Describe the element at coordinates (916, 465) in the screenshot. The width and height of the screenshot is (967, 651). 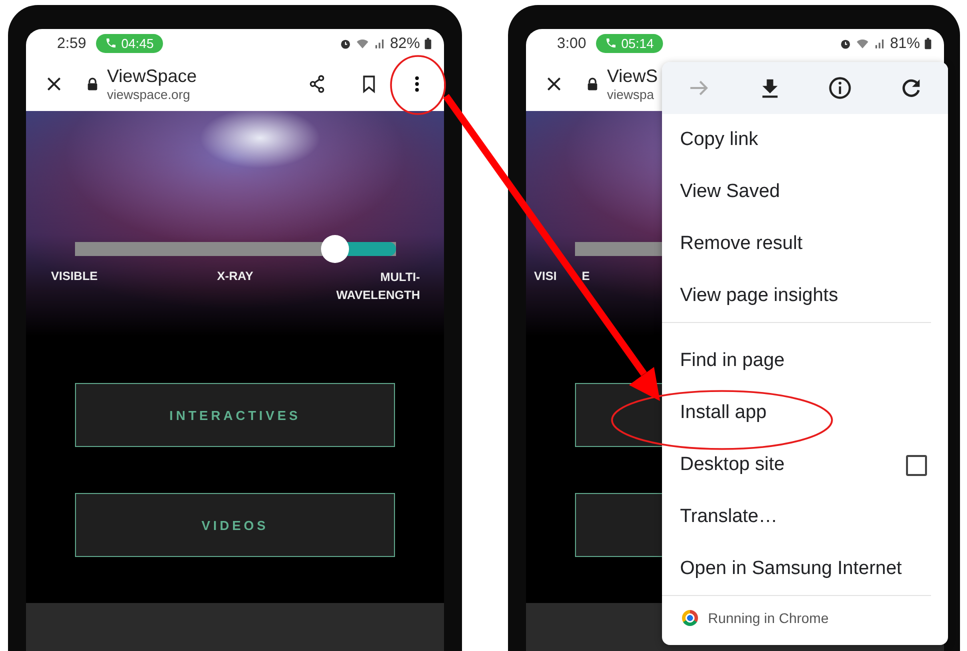
I see `checkbox` at that location.